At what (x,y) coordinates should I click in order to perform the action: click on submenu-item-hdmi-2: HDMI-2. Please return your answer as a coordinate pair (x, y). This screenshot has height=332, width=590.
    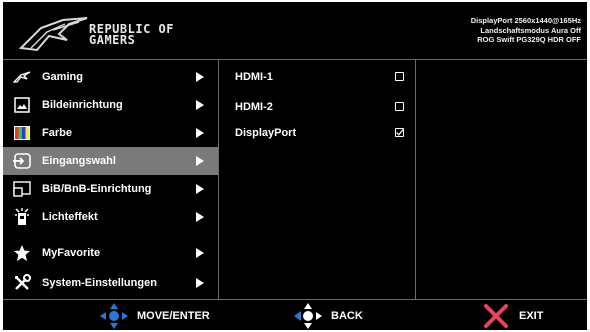
    Looking at the image, I should click on (317, 107).